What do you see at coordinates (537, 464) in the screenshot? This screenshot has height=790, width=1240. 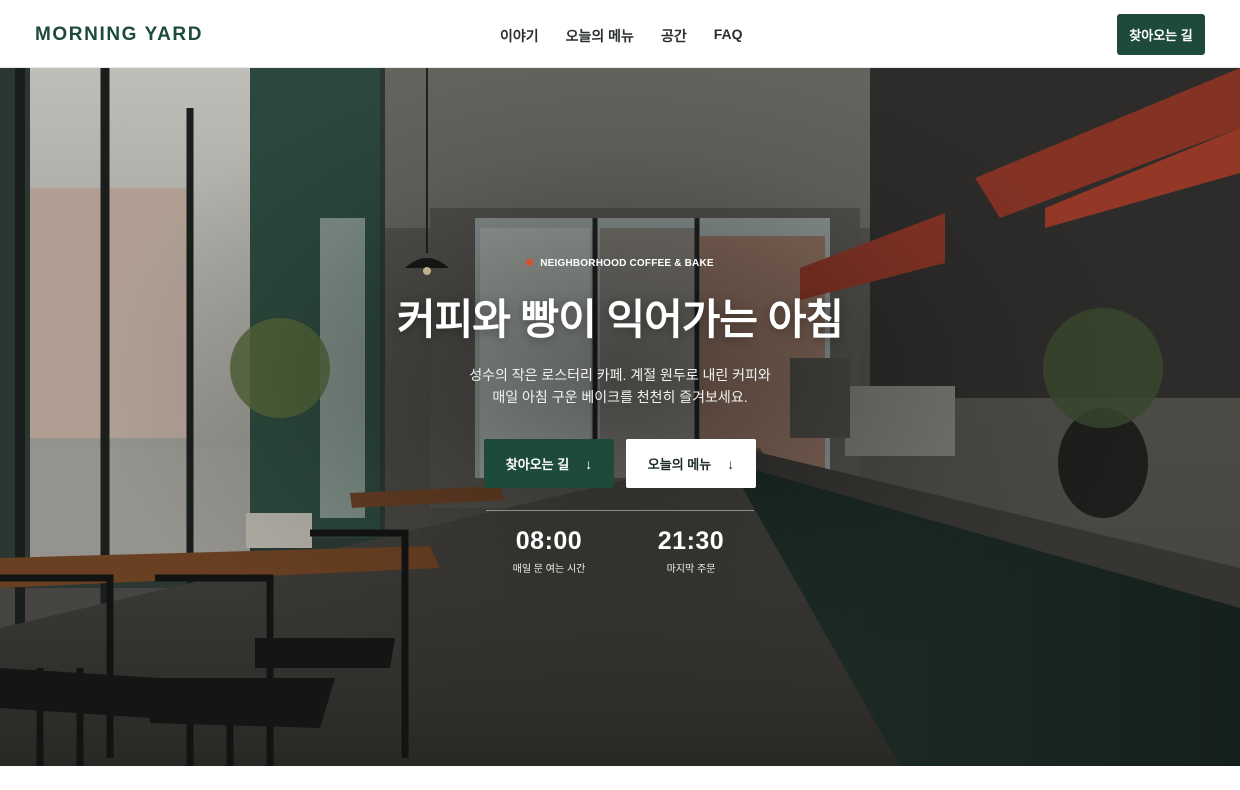 I see `hero-directions-label: 찾아오는 길` at bounding box center [537, 464].